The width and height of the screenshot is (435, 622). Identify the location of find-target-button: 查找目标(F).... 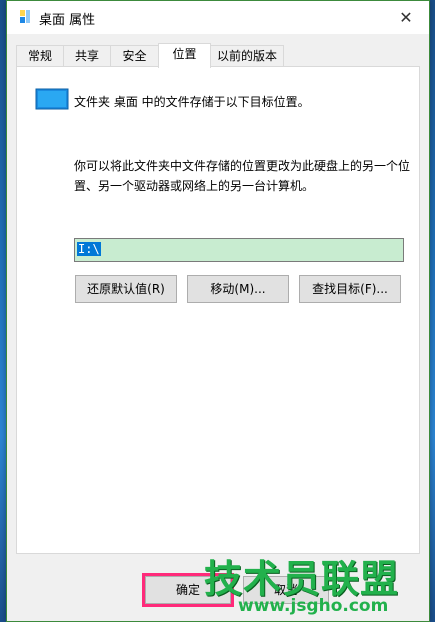
(350, 289).